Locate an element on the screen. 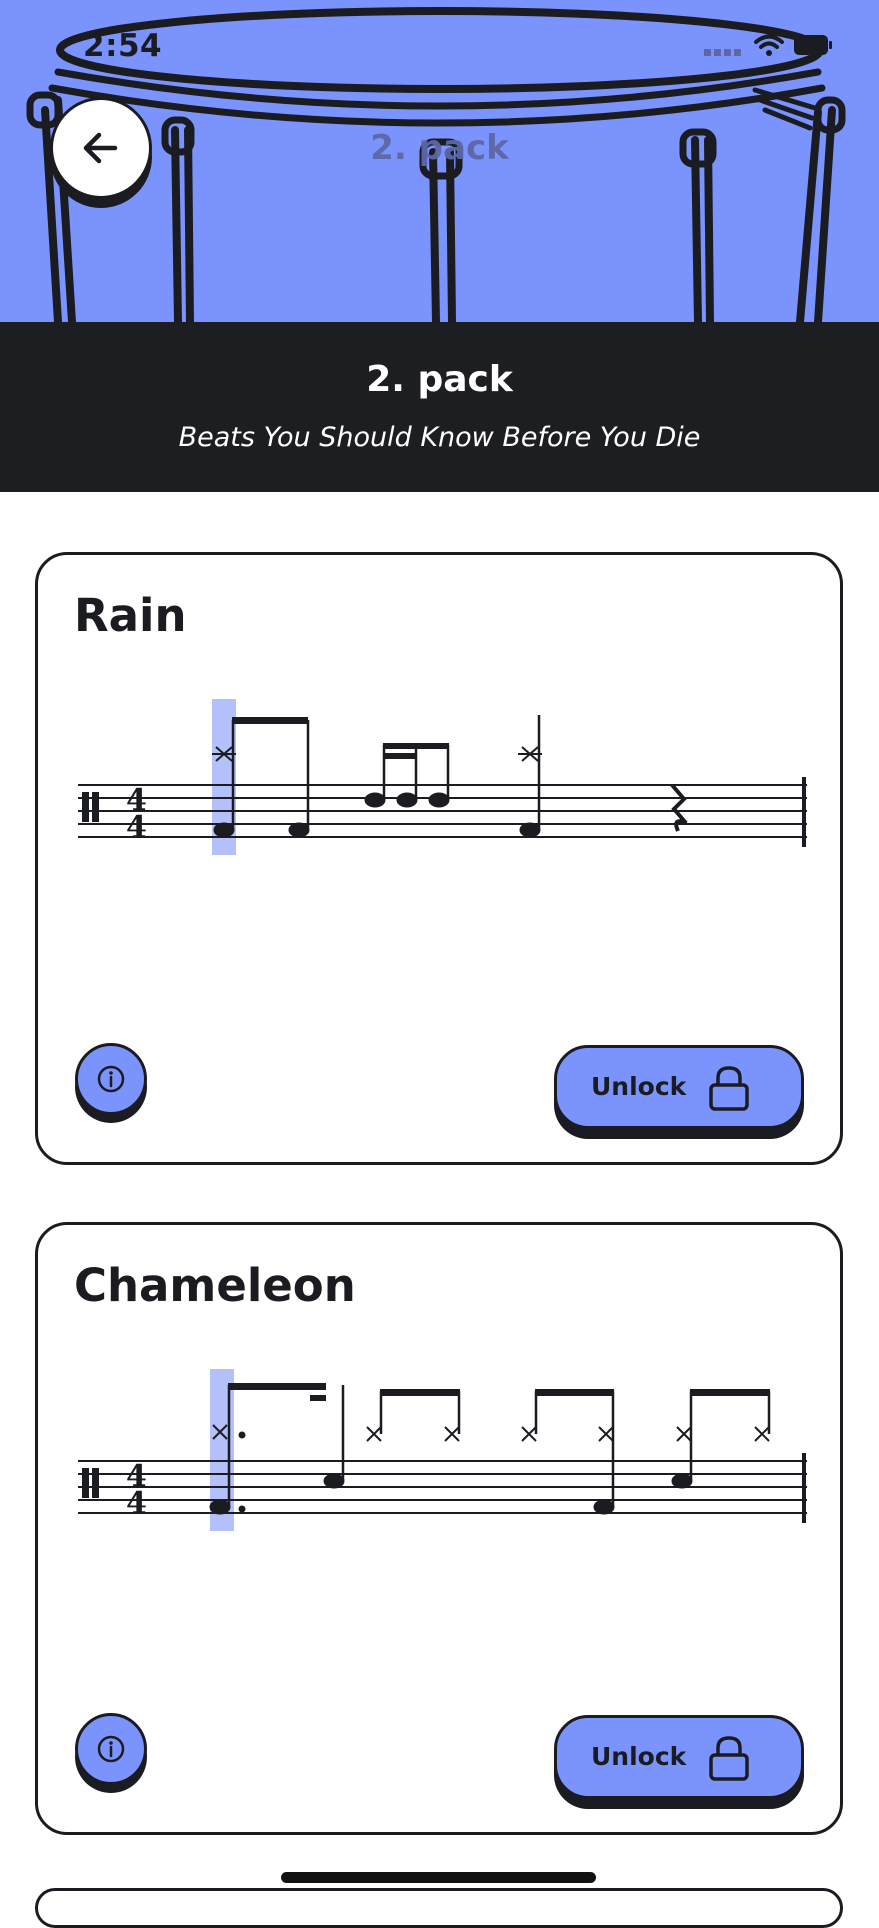 The image size is (879, 1928). hero-title: 2. pack is located at coordinates (439, 148).